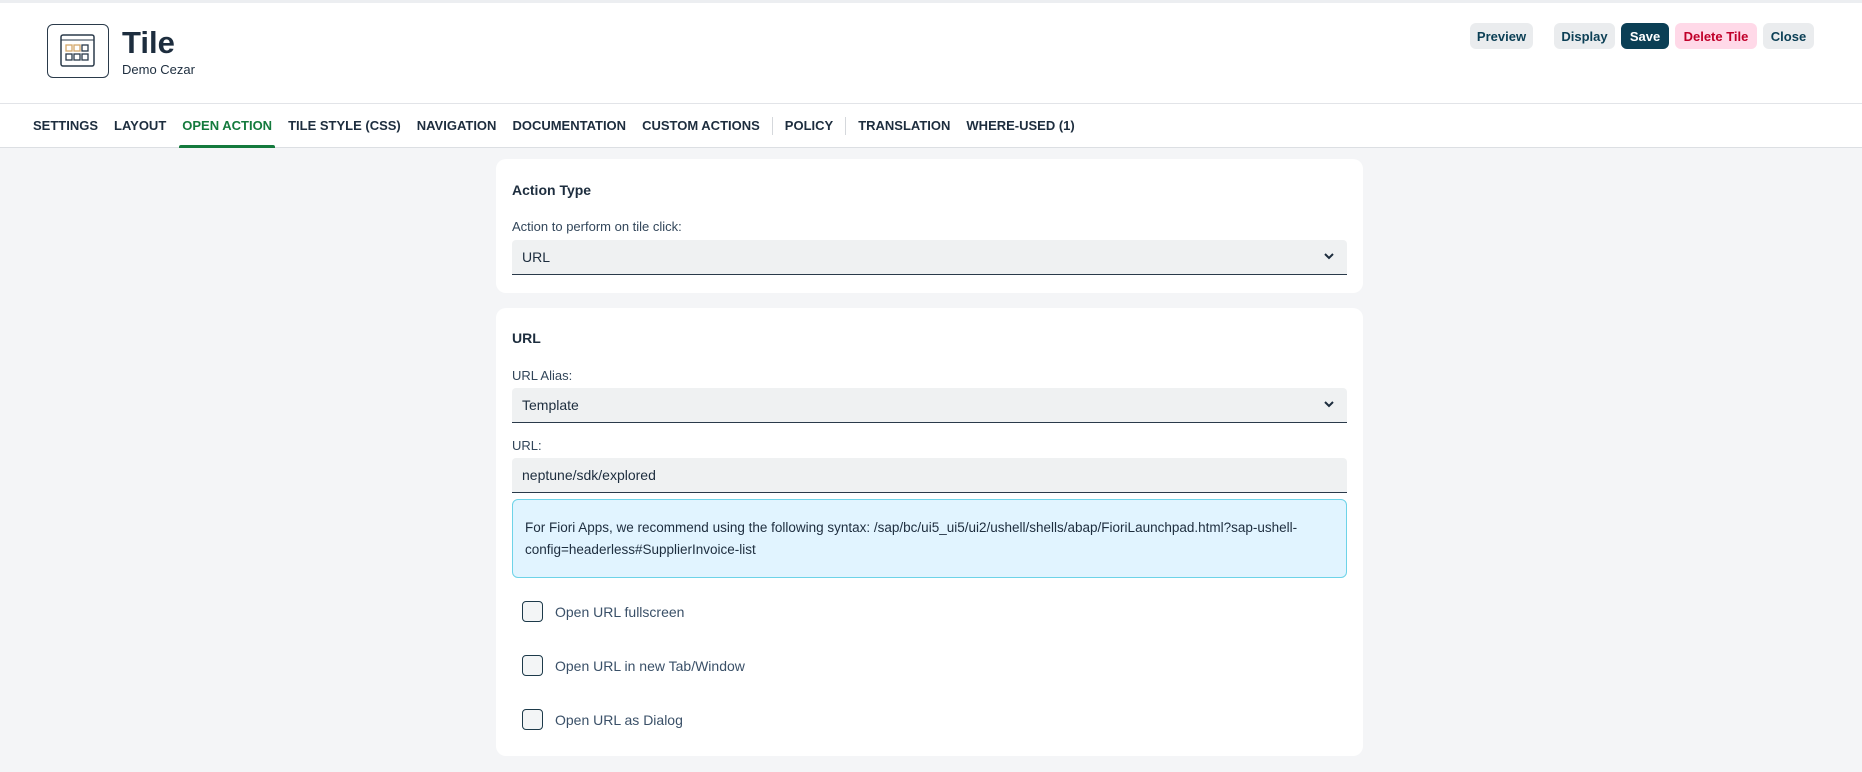 The width and height of the screenshot is (1862, 772). Describe the element at coordinates (1645, 36) in the screenshot. I see `save-button: Save` at that location.